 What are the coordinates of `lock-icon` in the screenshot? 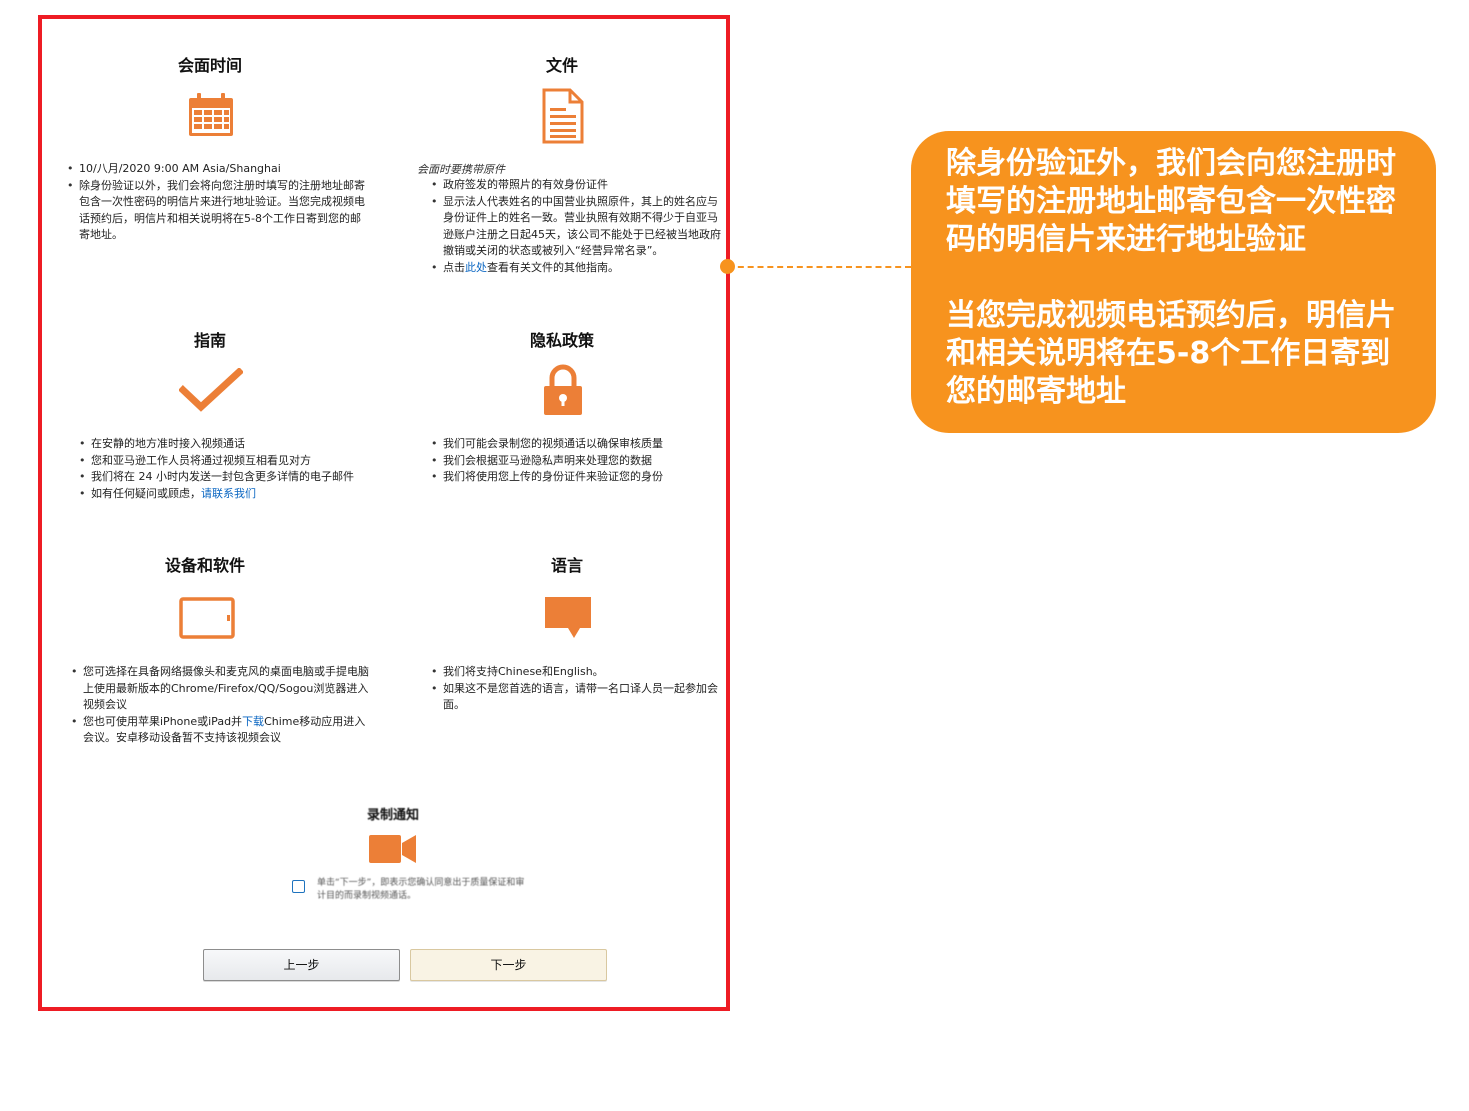 It's located at (563, 389).